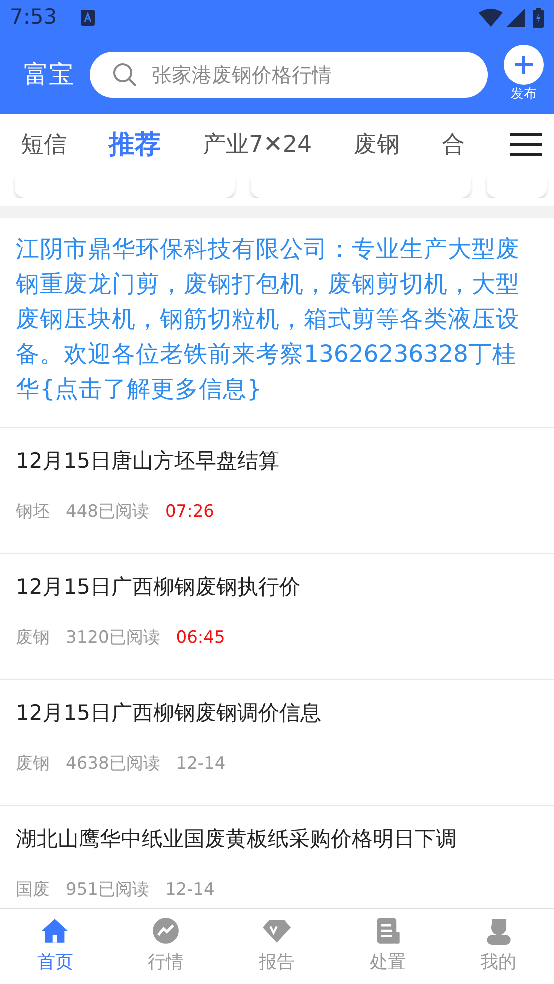  What do you see at coordinates (113, 638) in the screenshot?
I see `read-count: 3120已阅读` at bounding box center [113, 638].